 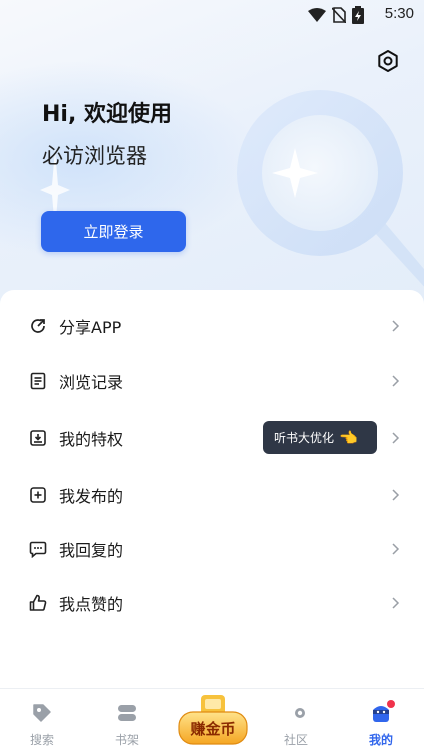 I want to click on community-icon, so click(x=296, y=713).